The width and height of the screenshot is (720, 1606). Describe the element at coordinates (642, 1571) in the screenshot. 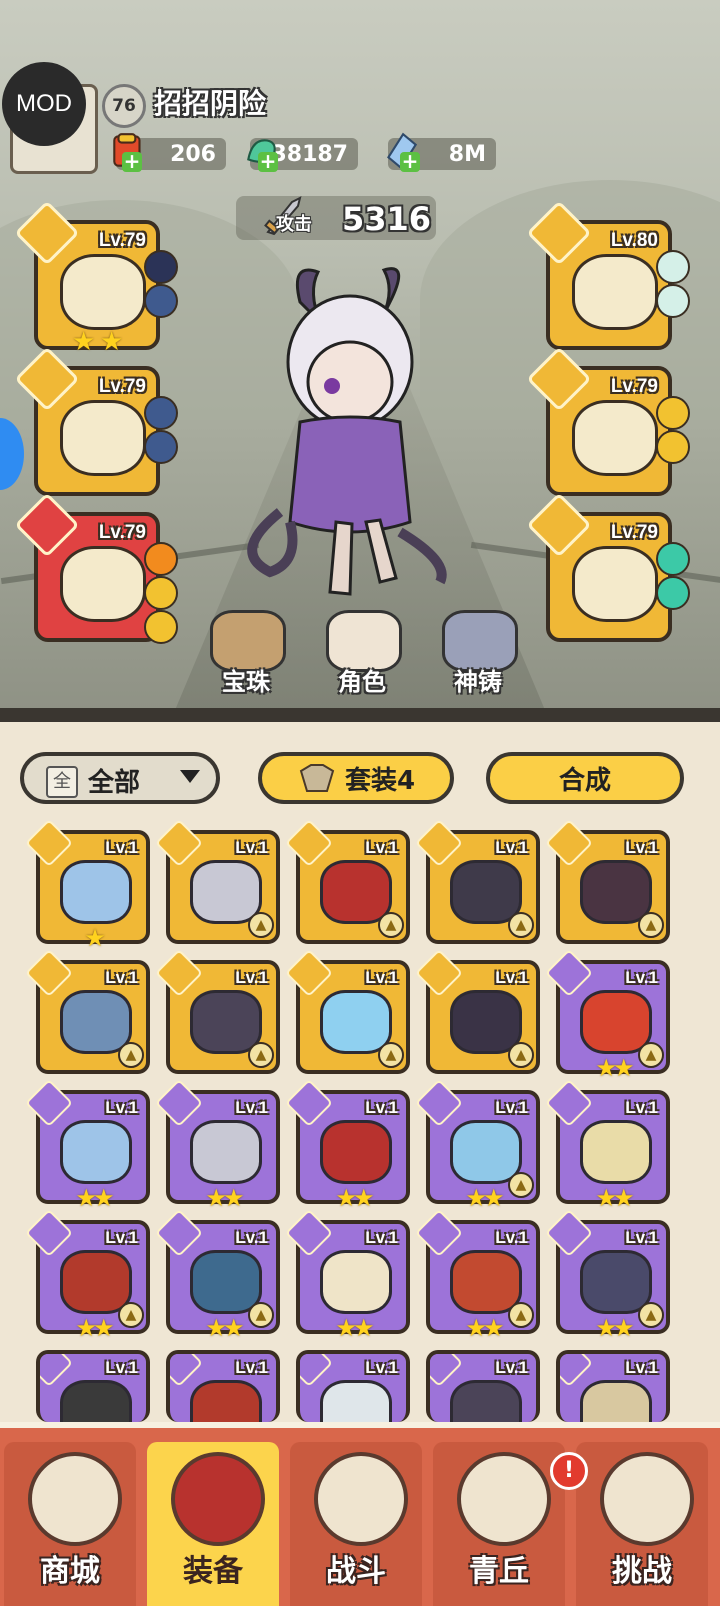

I see `nav-label: 挑战` at that location.